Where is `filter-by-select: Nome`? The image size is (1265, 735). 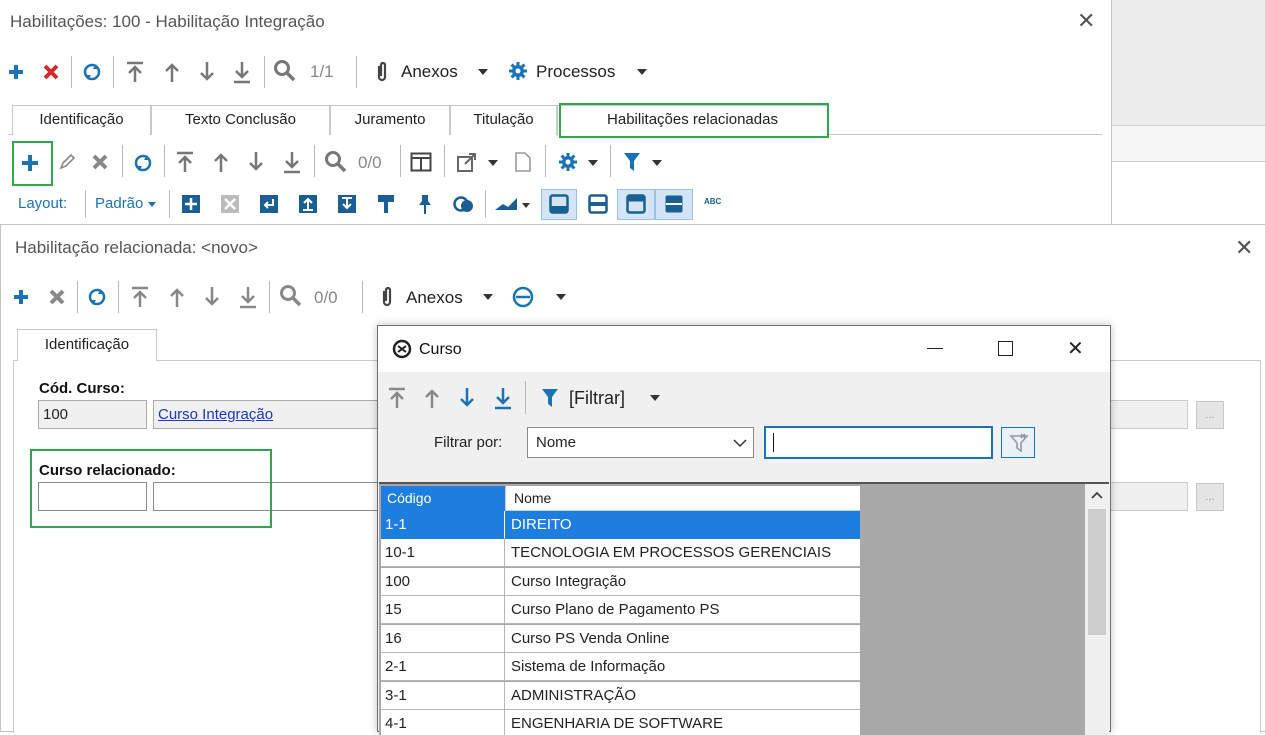
filter-by-select: Nome is located at coordinates (640, 442).